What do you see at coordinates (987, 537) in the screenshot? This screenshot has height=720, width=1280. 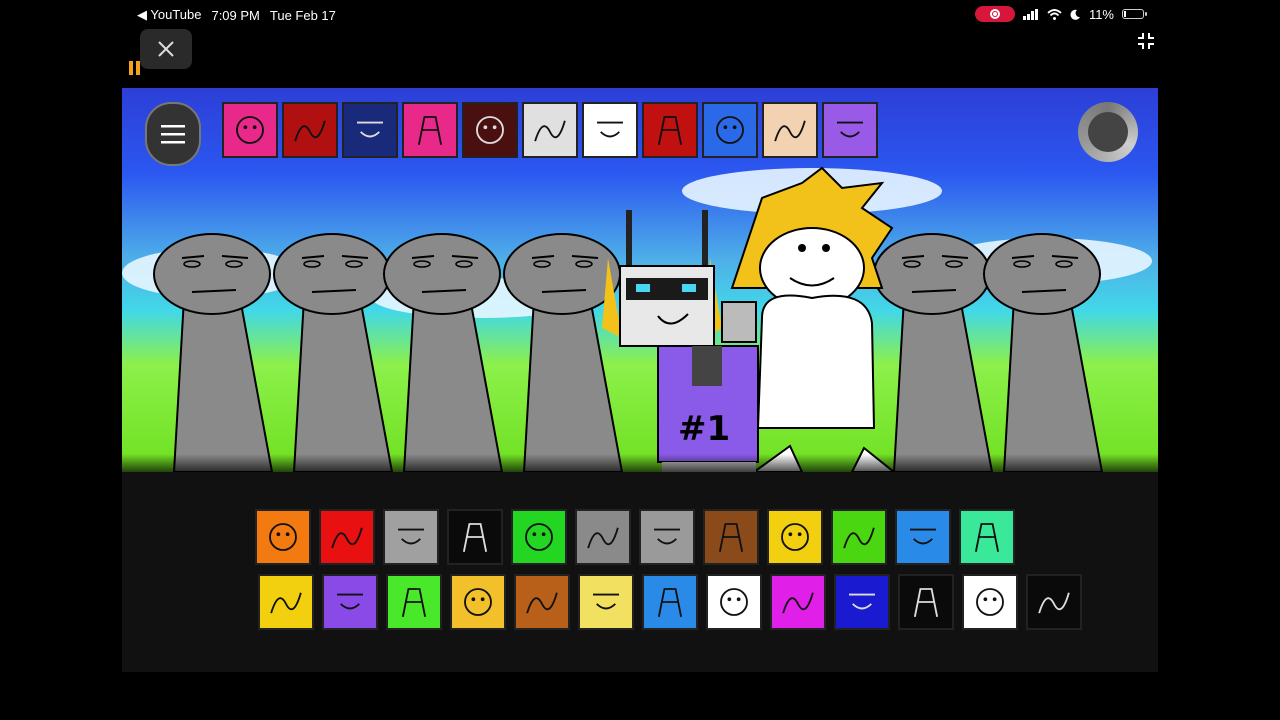 I see `teal-scribble-icon` at bounding box center [987, 537].